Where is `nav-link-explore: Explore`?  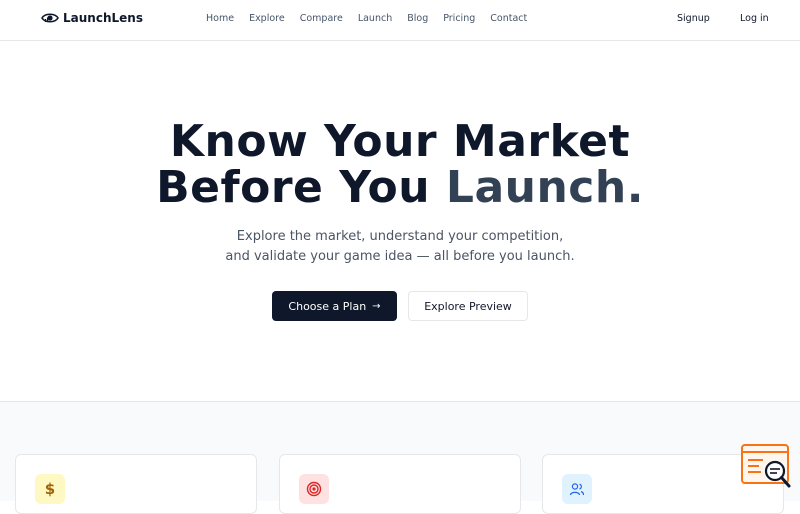 nav-link-explore: Explore is located at coordinates (267, 18).